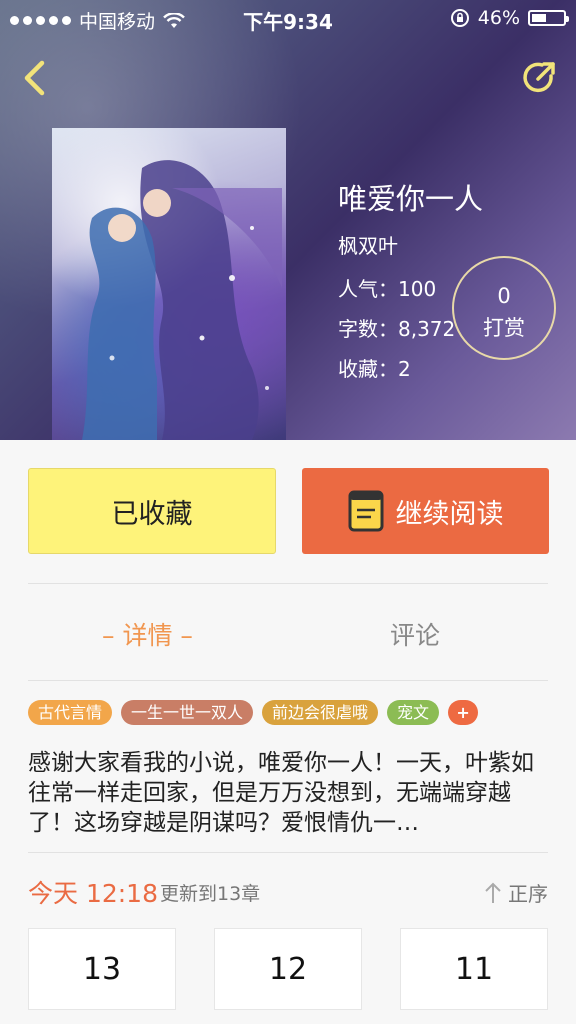  What do you see at coordinates (459, 18) in the screenshot?
I see `orientation-lock-icon` at bounding box center [459, 18].